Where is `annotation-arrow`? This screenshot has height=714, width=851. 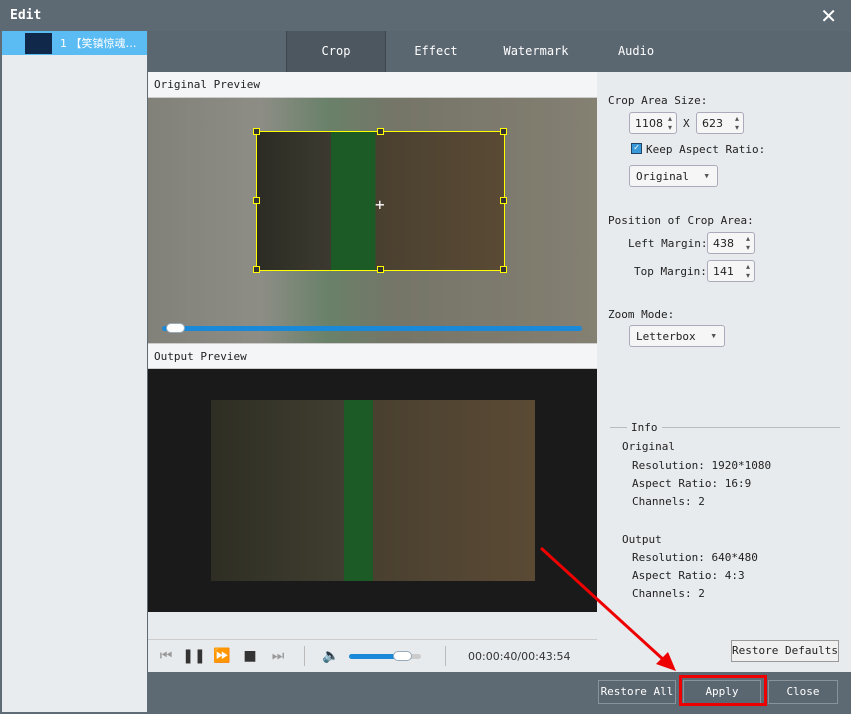 annotation-arrow is located at coordinates (607, 608).